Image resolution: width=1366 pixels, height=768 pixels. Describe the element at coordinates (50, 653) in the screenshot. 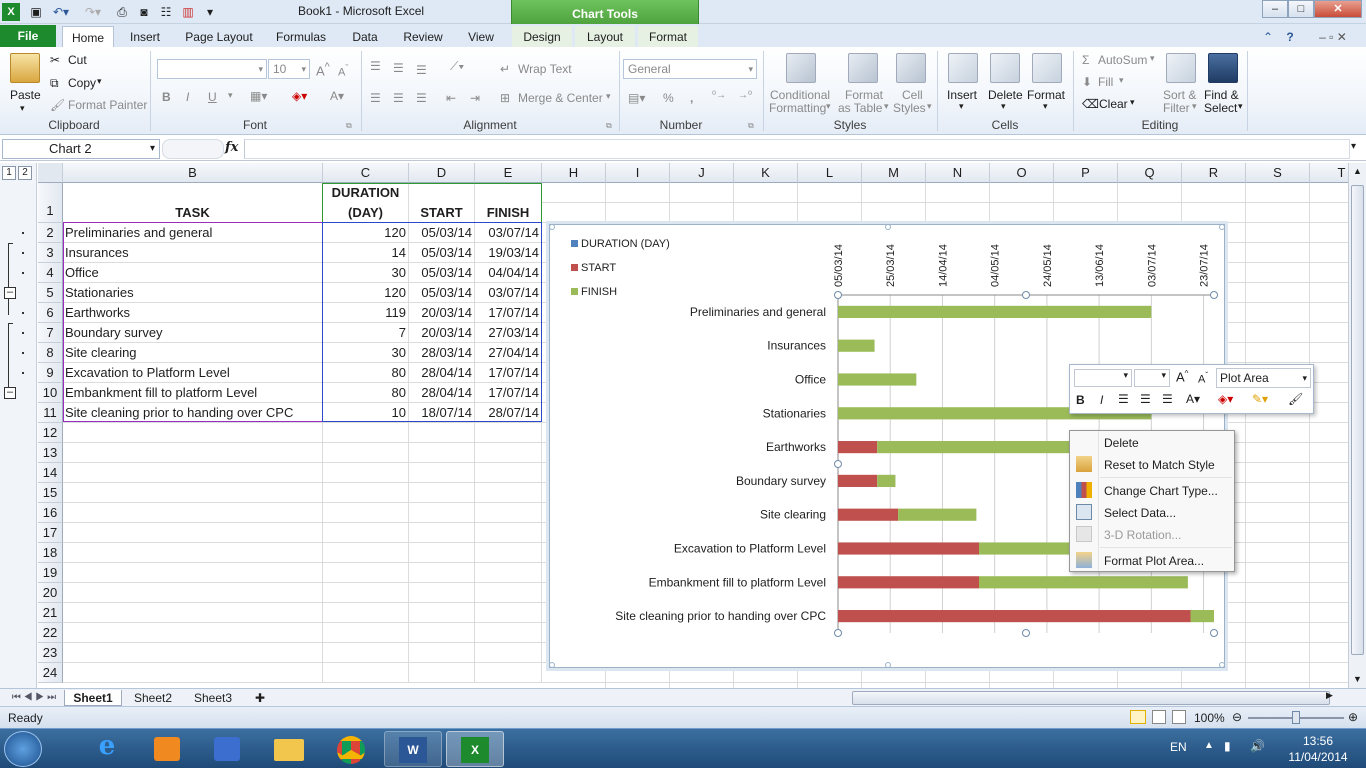

I see `row-header-23: 23` at that location.